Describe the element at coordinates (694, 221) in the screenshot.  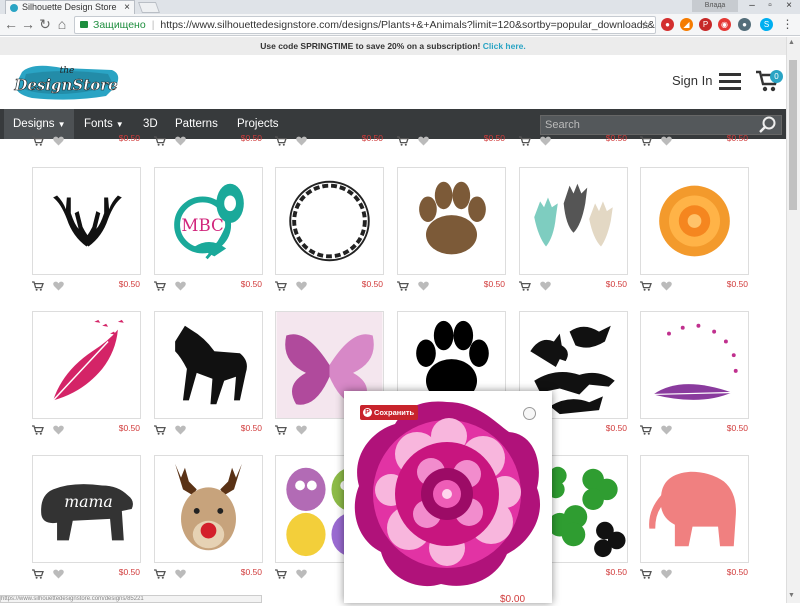
I see `product-card-paper-rose` at that location.